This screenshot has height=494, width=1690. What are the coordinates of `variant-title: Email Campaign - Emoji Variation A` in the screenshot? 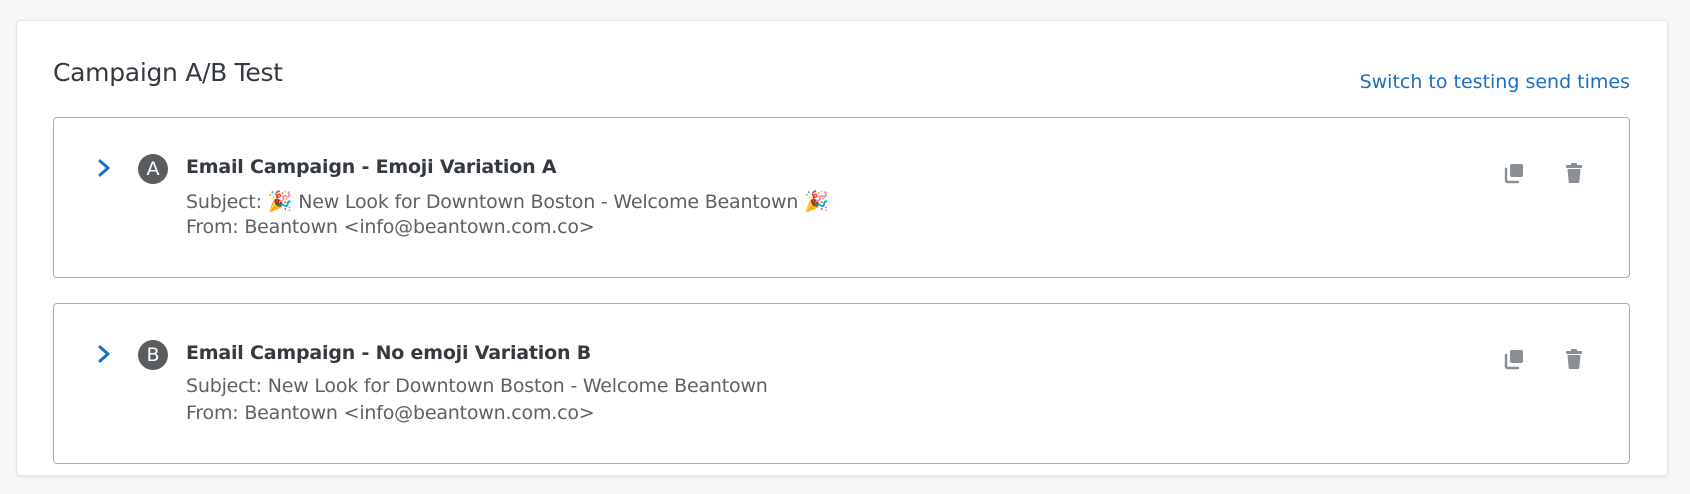 It's located at (371, 167).